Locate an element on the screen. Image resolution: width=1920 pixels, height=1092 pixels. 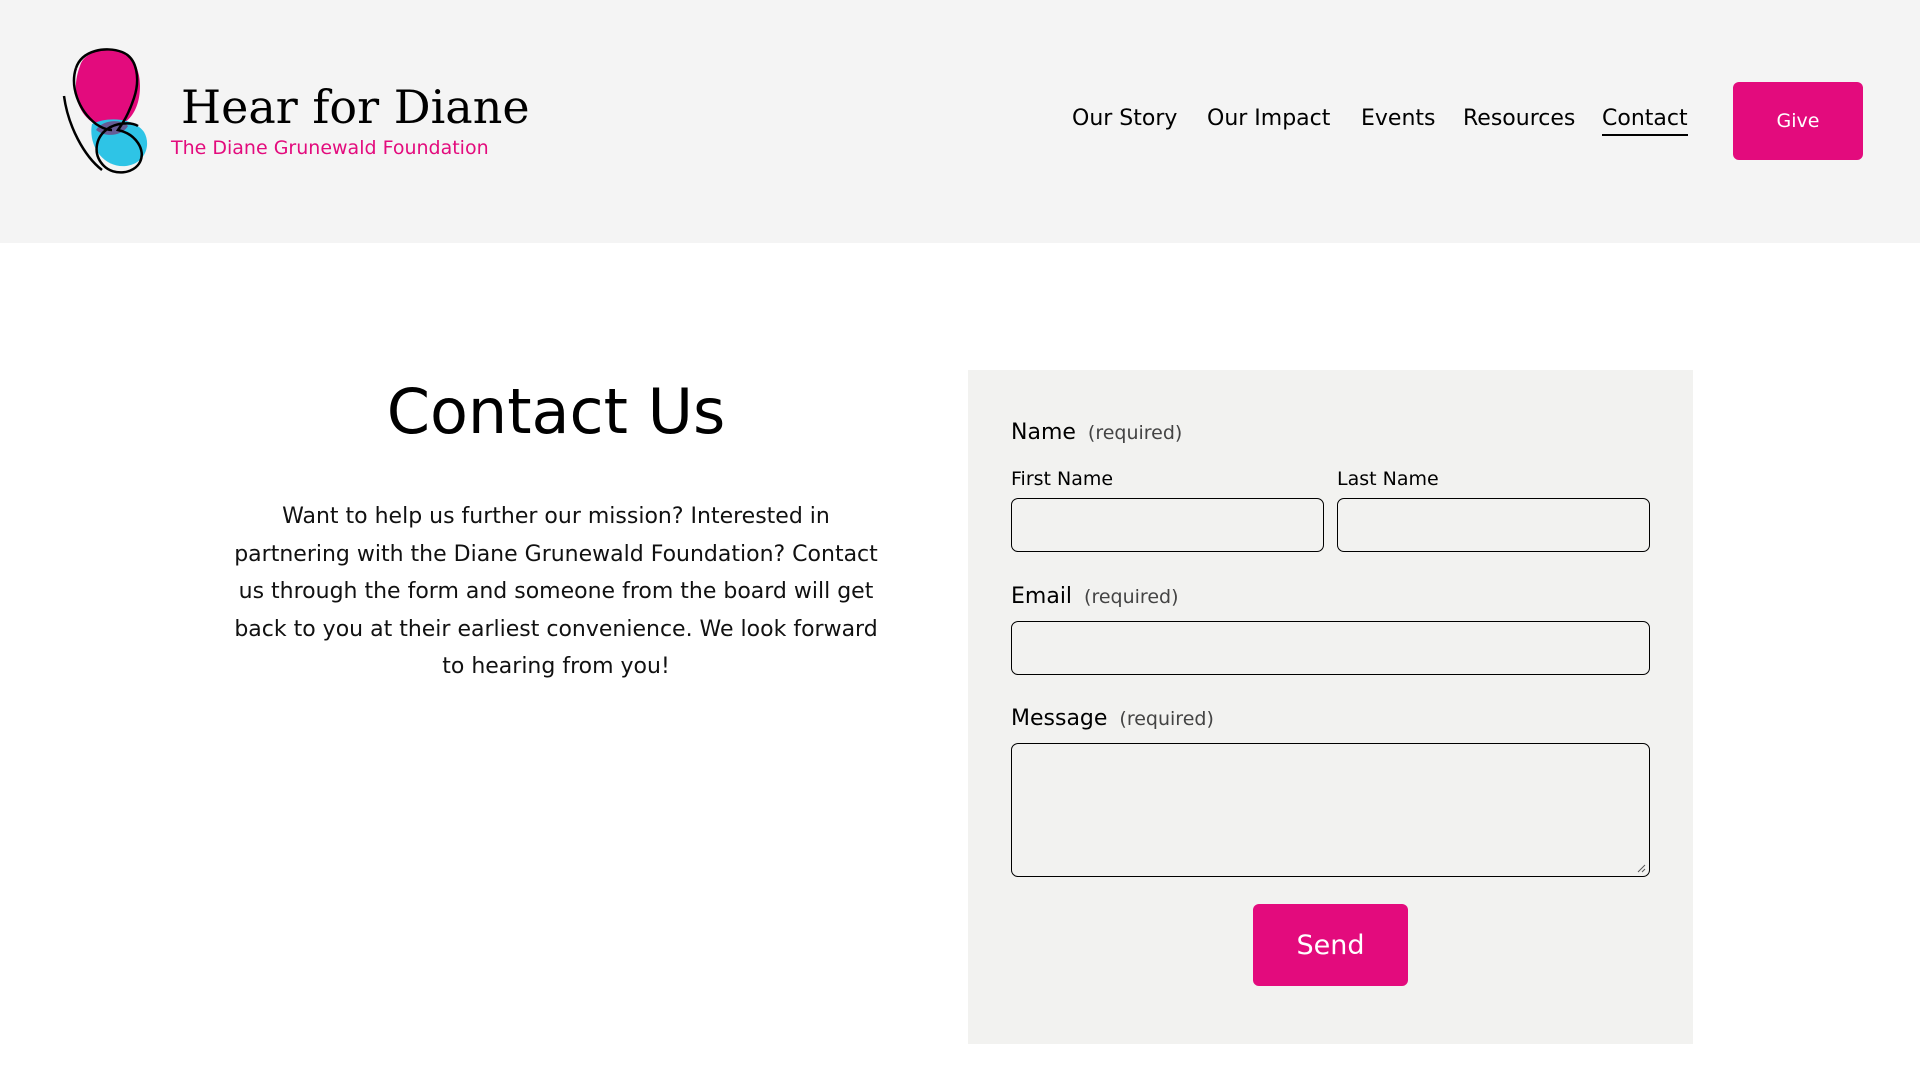
message-label: Message (required) is located at coordinates (1112, 718).